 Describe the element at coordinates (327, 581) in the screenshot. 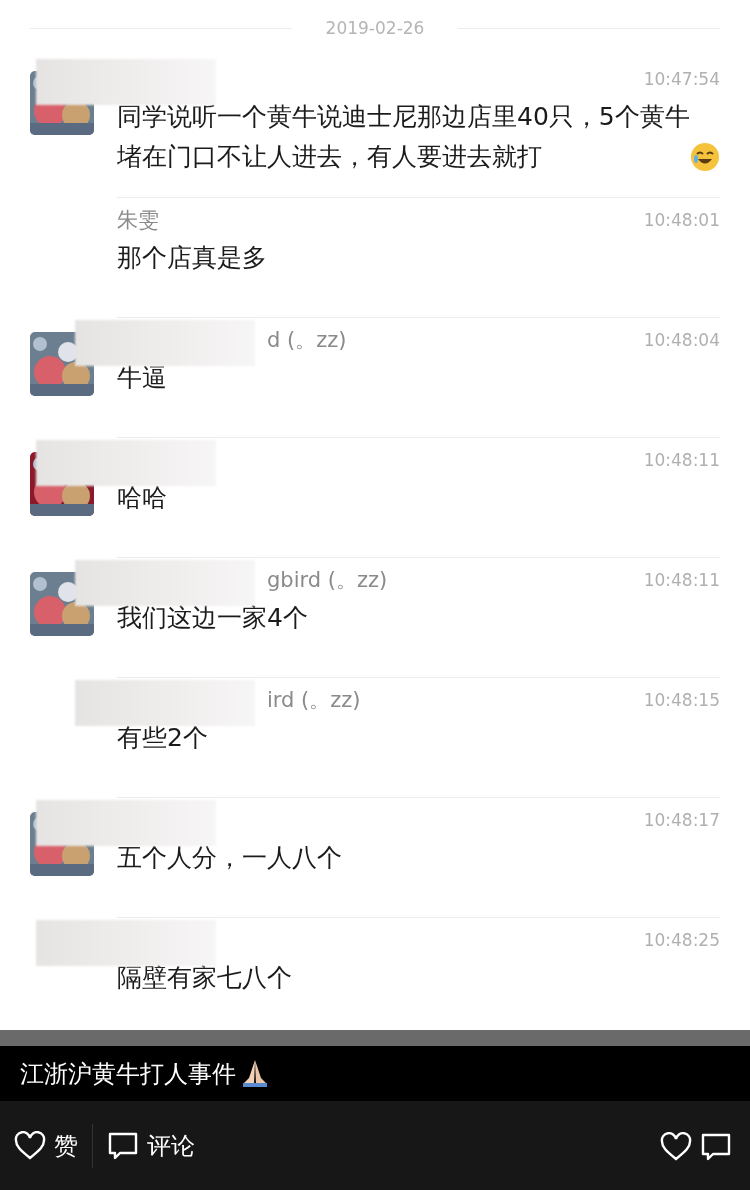

I see `sender-name: gbird (。zz)` at that location.